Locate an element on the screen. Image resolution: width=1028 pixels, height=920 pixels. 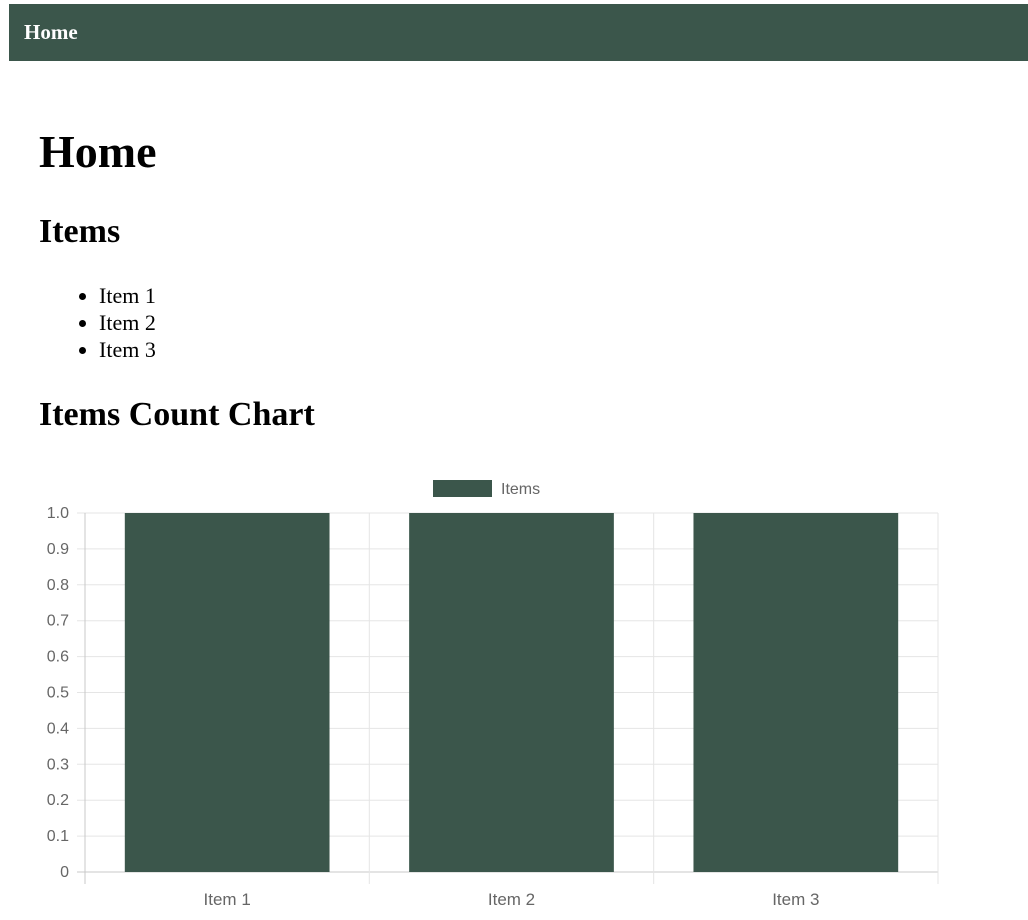
x-tick-label: Item 3 is located at coordinates (795, 899).